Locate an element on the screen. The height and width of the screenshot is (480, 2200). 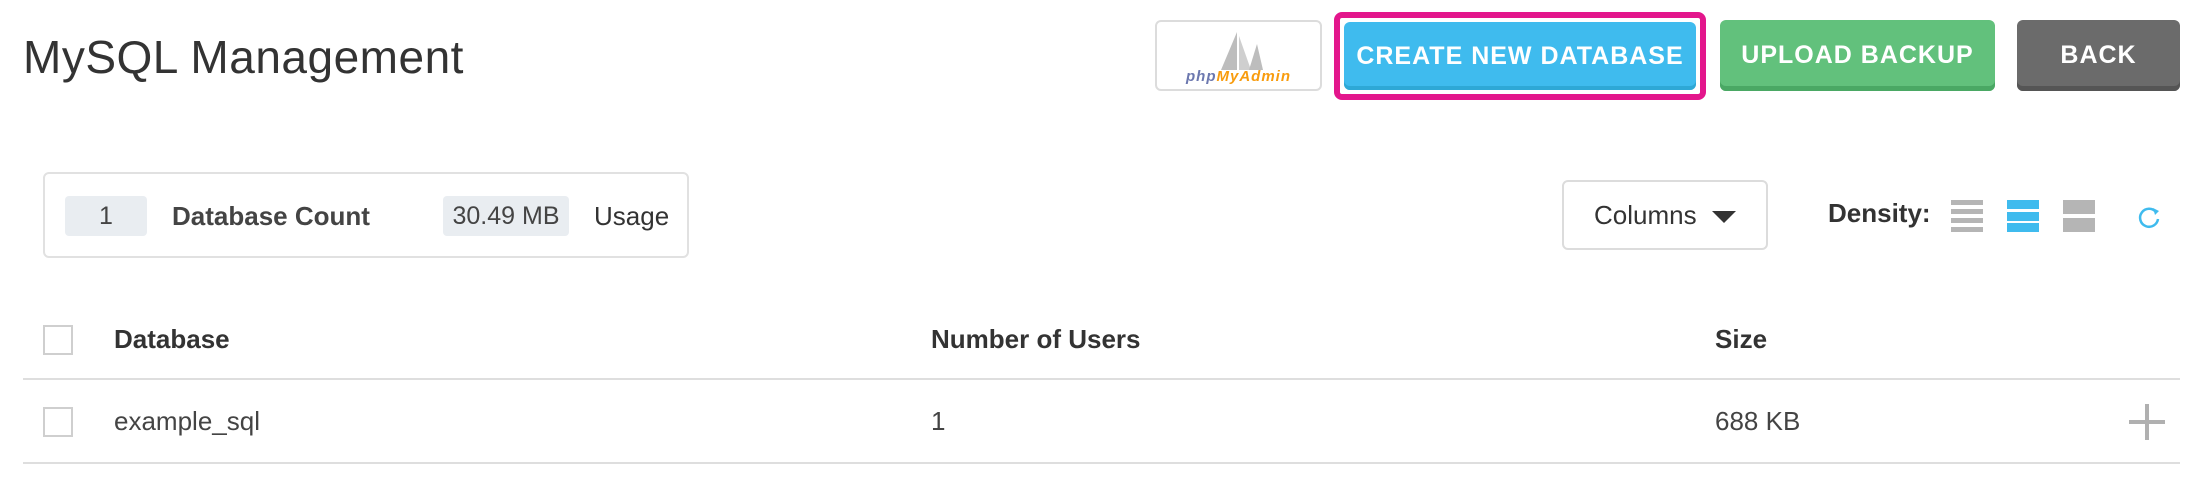
select-all-checkbox is located at coordinates (58, 340).